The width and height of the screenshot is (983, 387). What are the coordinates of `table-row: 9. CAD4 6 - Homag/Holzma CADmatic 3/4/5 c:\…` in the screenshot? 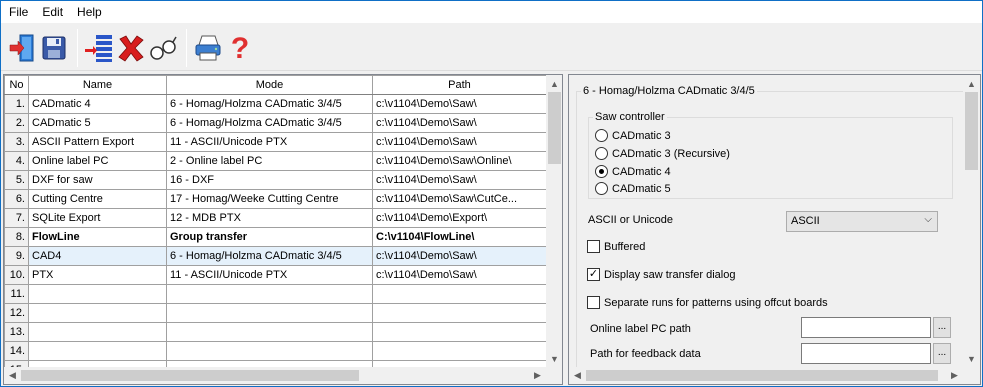 It's located at (275, 256).